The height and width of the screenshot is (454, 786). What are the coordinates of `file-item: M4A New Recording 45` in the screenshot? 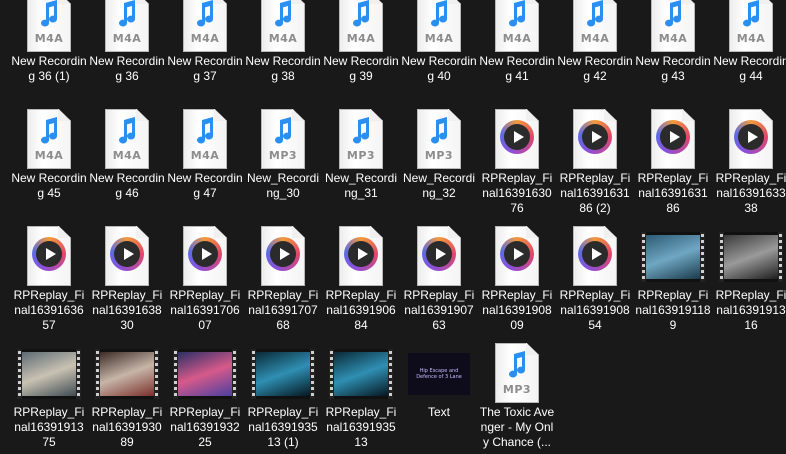 It's located at (49, 161).